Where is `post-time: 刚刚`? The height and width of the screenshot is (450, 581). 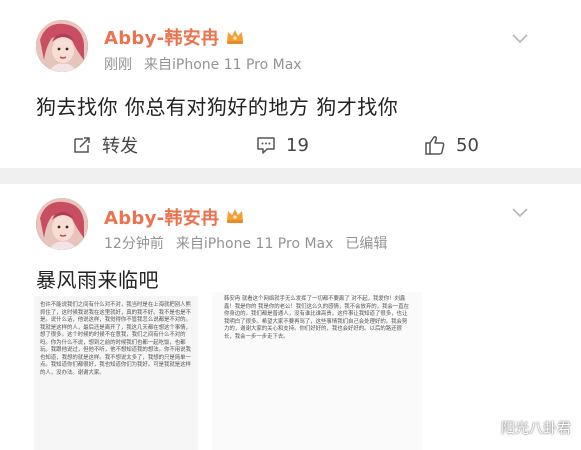
post-time: 刚刚 is located at coordinates (118, 65).